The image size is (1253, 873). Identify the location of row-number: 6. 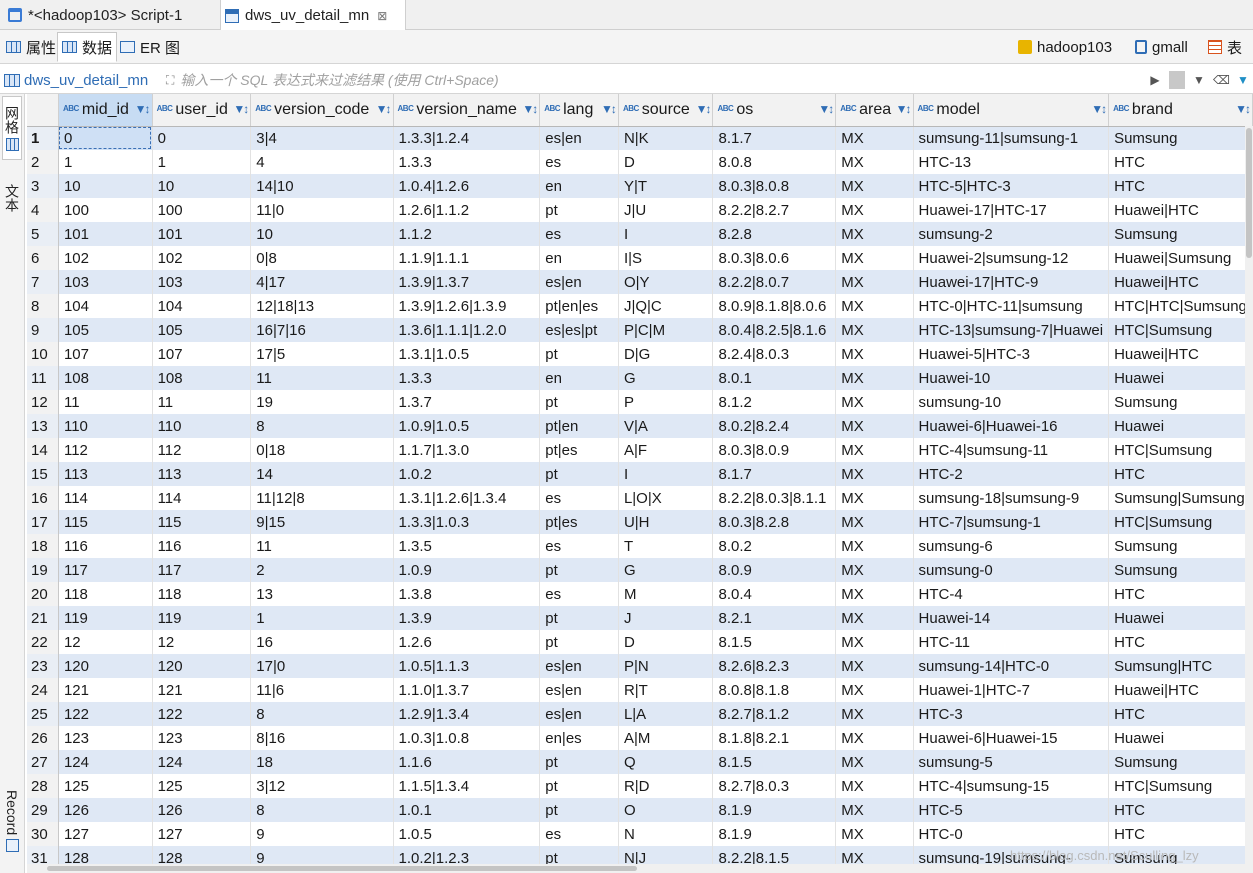
(43, 258).